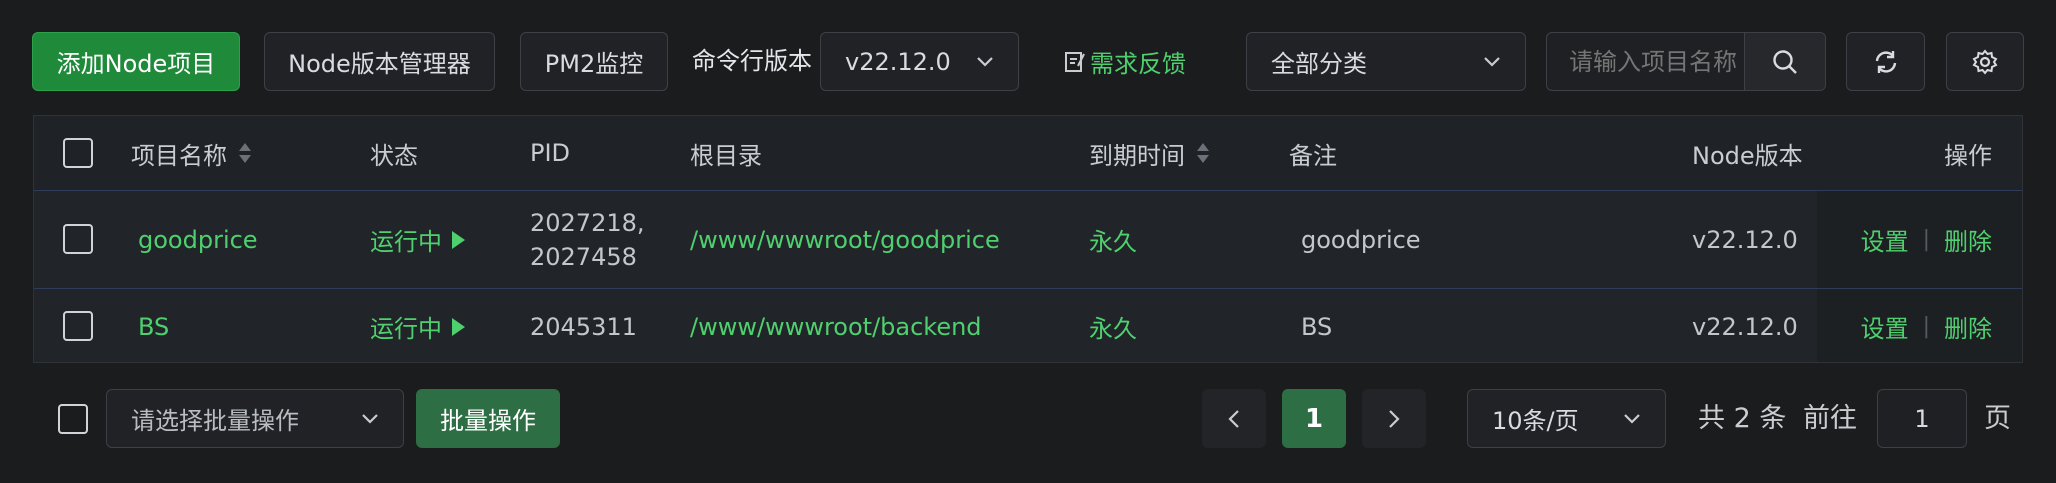 Image resolution: width=2056 pixels, height=483 pixels. I want to click on cli-version-value: v22.12.0, so click(898, 61).